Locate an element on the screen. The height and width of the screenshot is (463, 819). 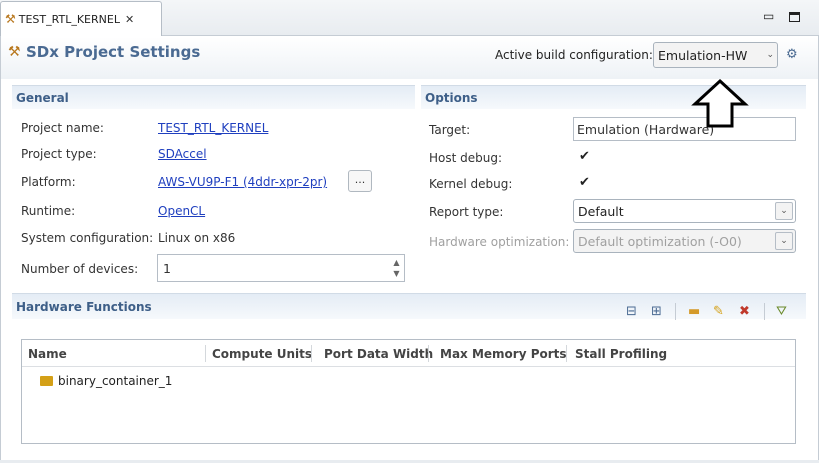
hardware-optimization-label: Hardware optimization: is located at coordinates (499, 242).